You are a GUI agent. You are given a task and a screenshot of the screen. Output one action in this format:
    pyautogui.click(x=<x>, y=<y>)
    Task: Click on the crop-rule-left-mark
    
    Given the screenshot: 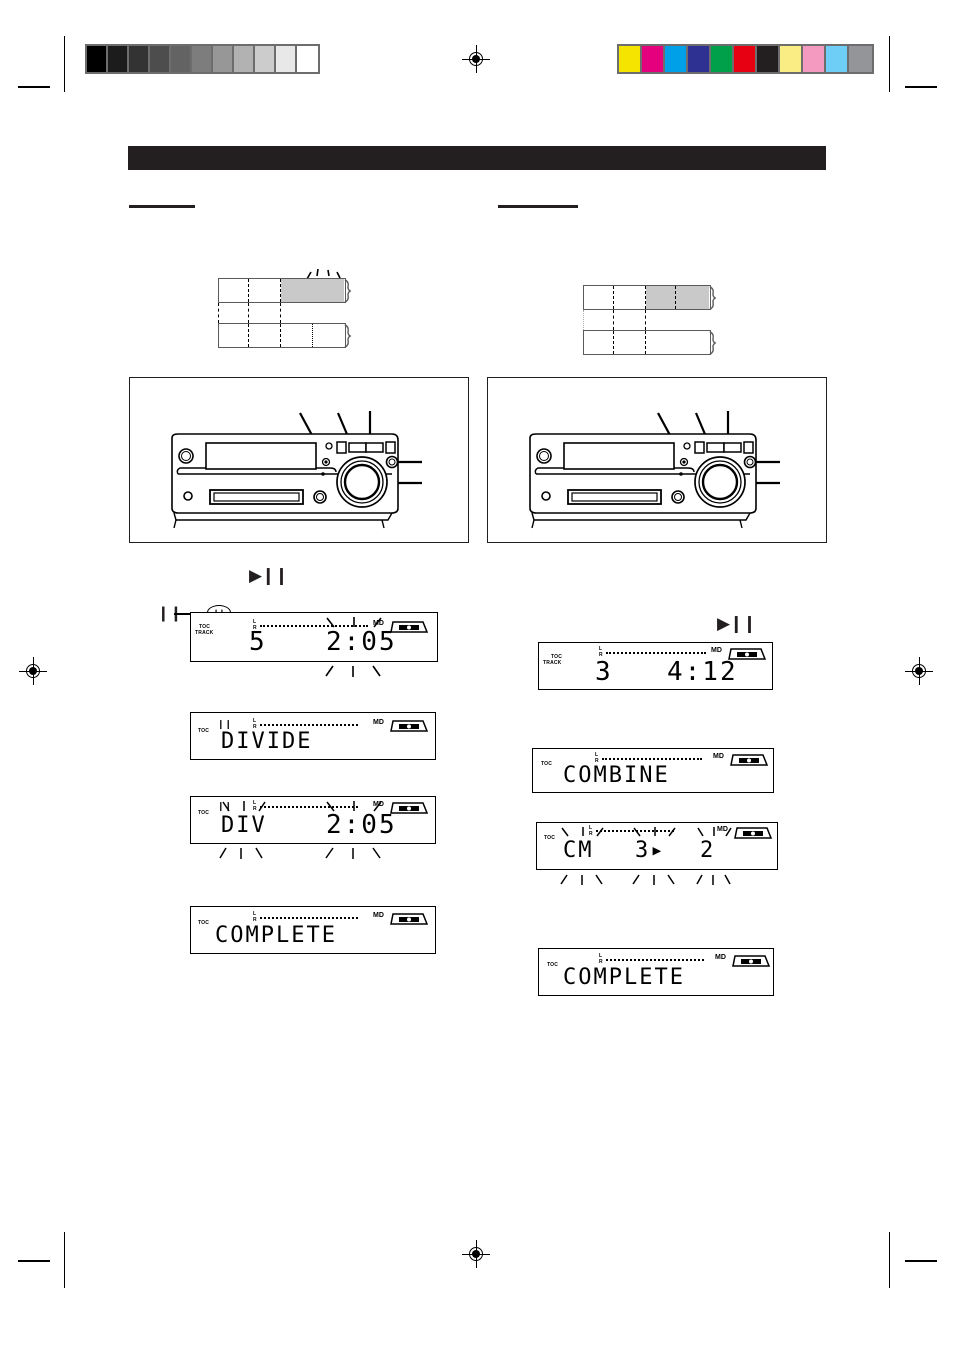 What is the action you would take?
    pyautogui.click(x=34, y=87)
    